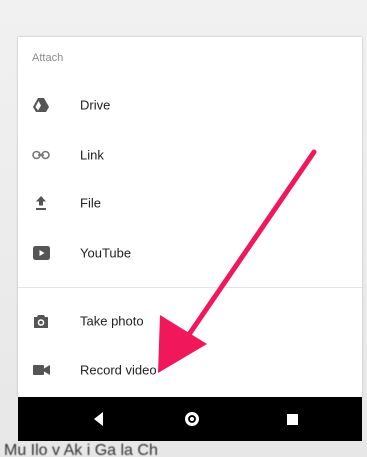  Describe the element at coordinates (190, 253) in the screenshot. I see `menu-item-youtube: YouTube` at that location.